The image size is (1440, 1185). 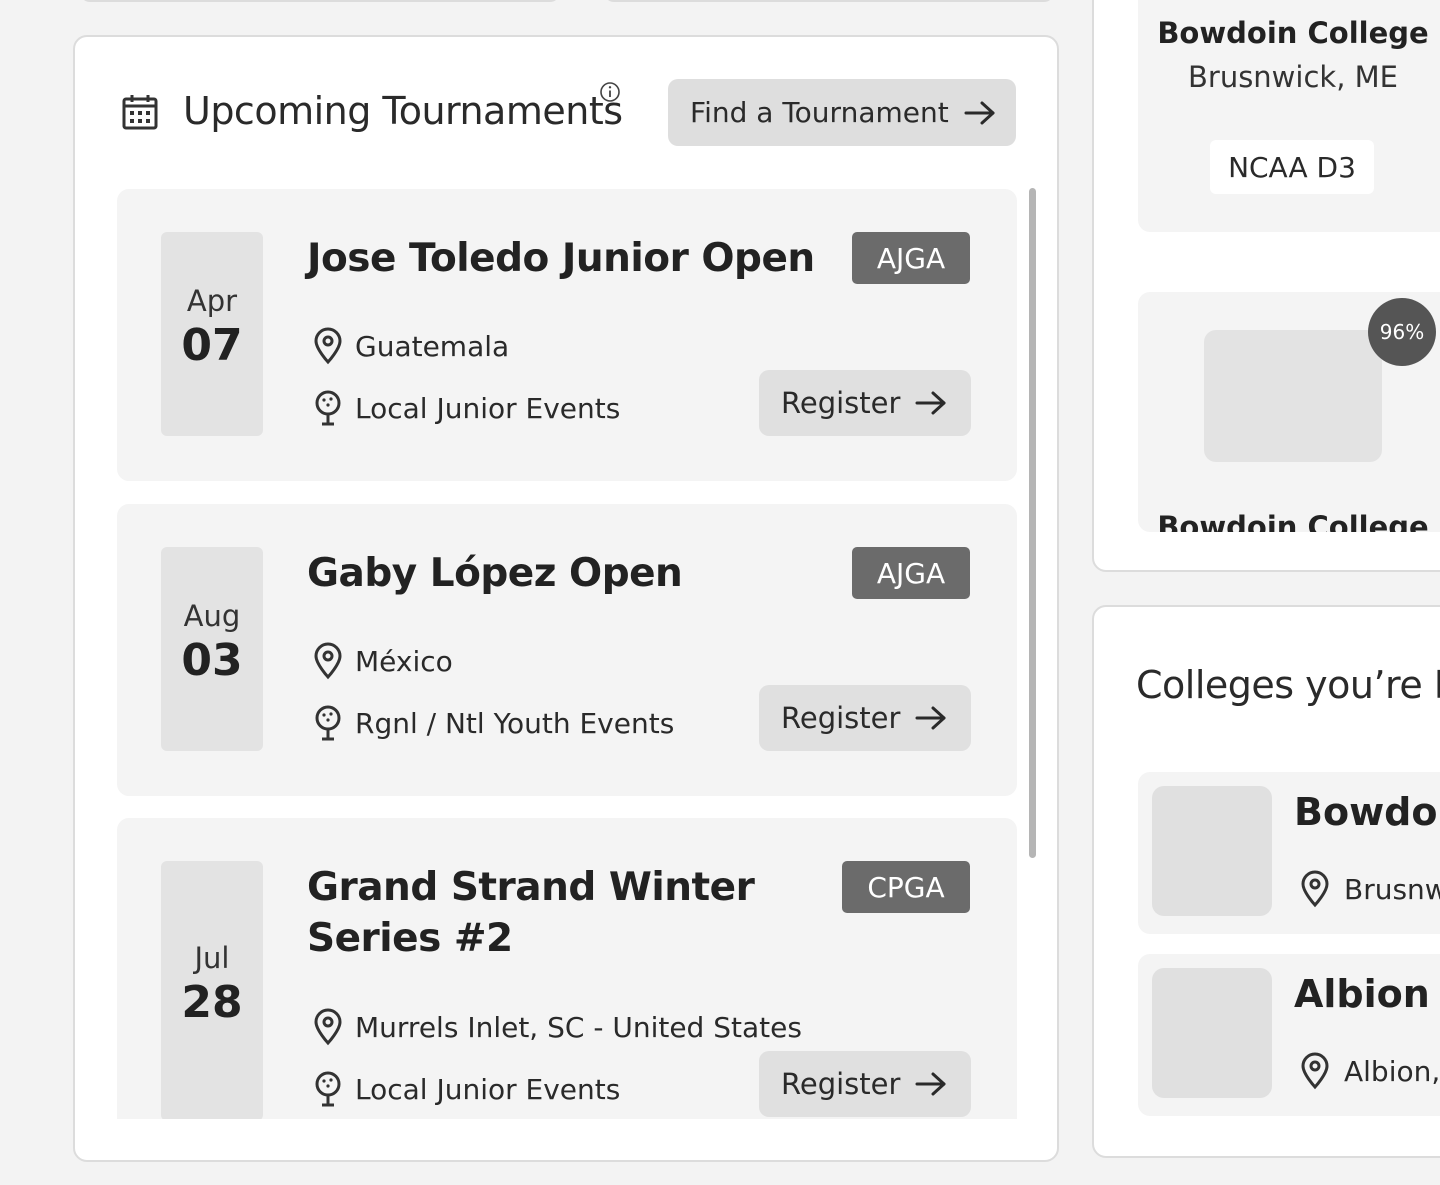 What do you see at coordinates (1289, 1035) in the screenshot?
I see `followed-college-card: Albion C Albion,` at bounding box center [1289, 1035].